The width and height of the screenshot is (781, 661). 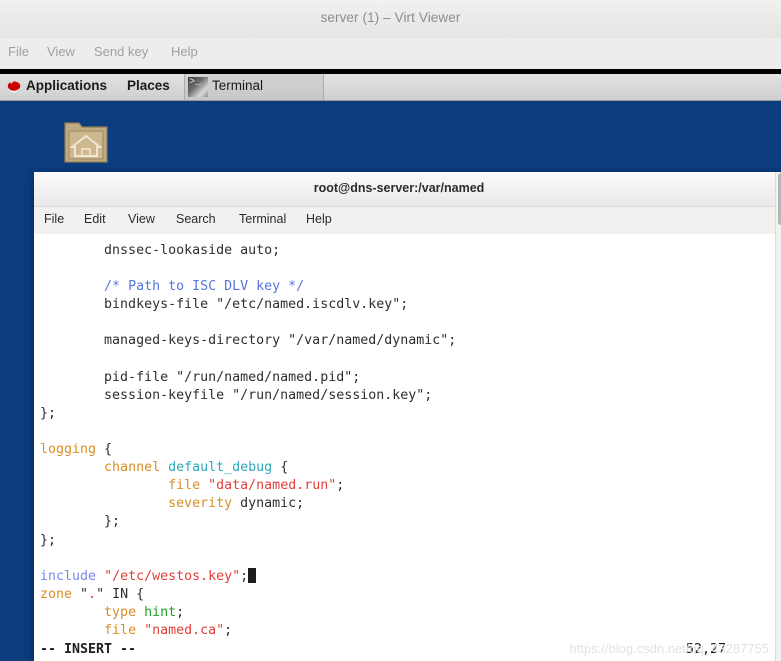 I want to click on editor-line: pid-file "/run/named/named.pid";, so click(x=248, y=378).